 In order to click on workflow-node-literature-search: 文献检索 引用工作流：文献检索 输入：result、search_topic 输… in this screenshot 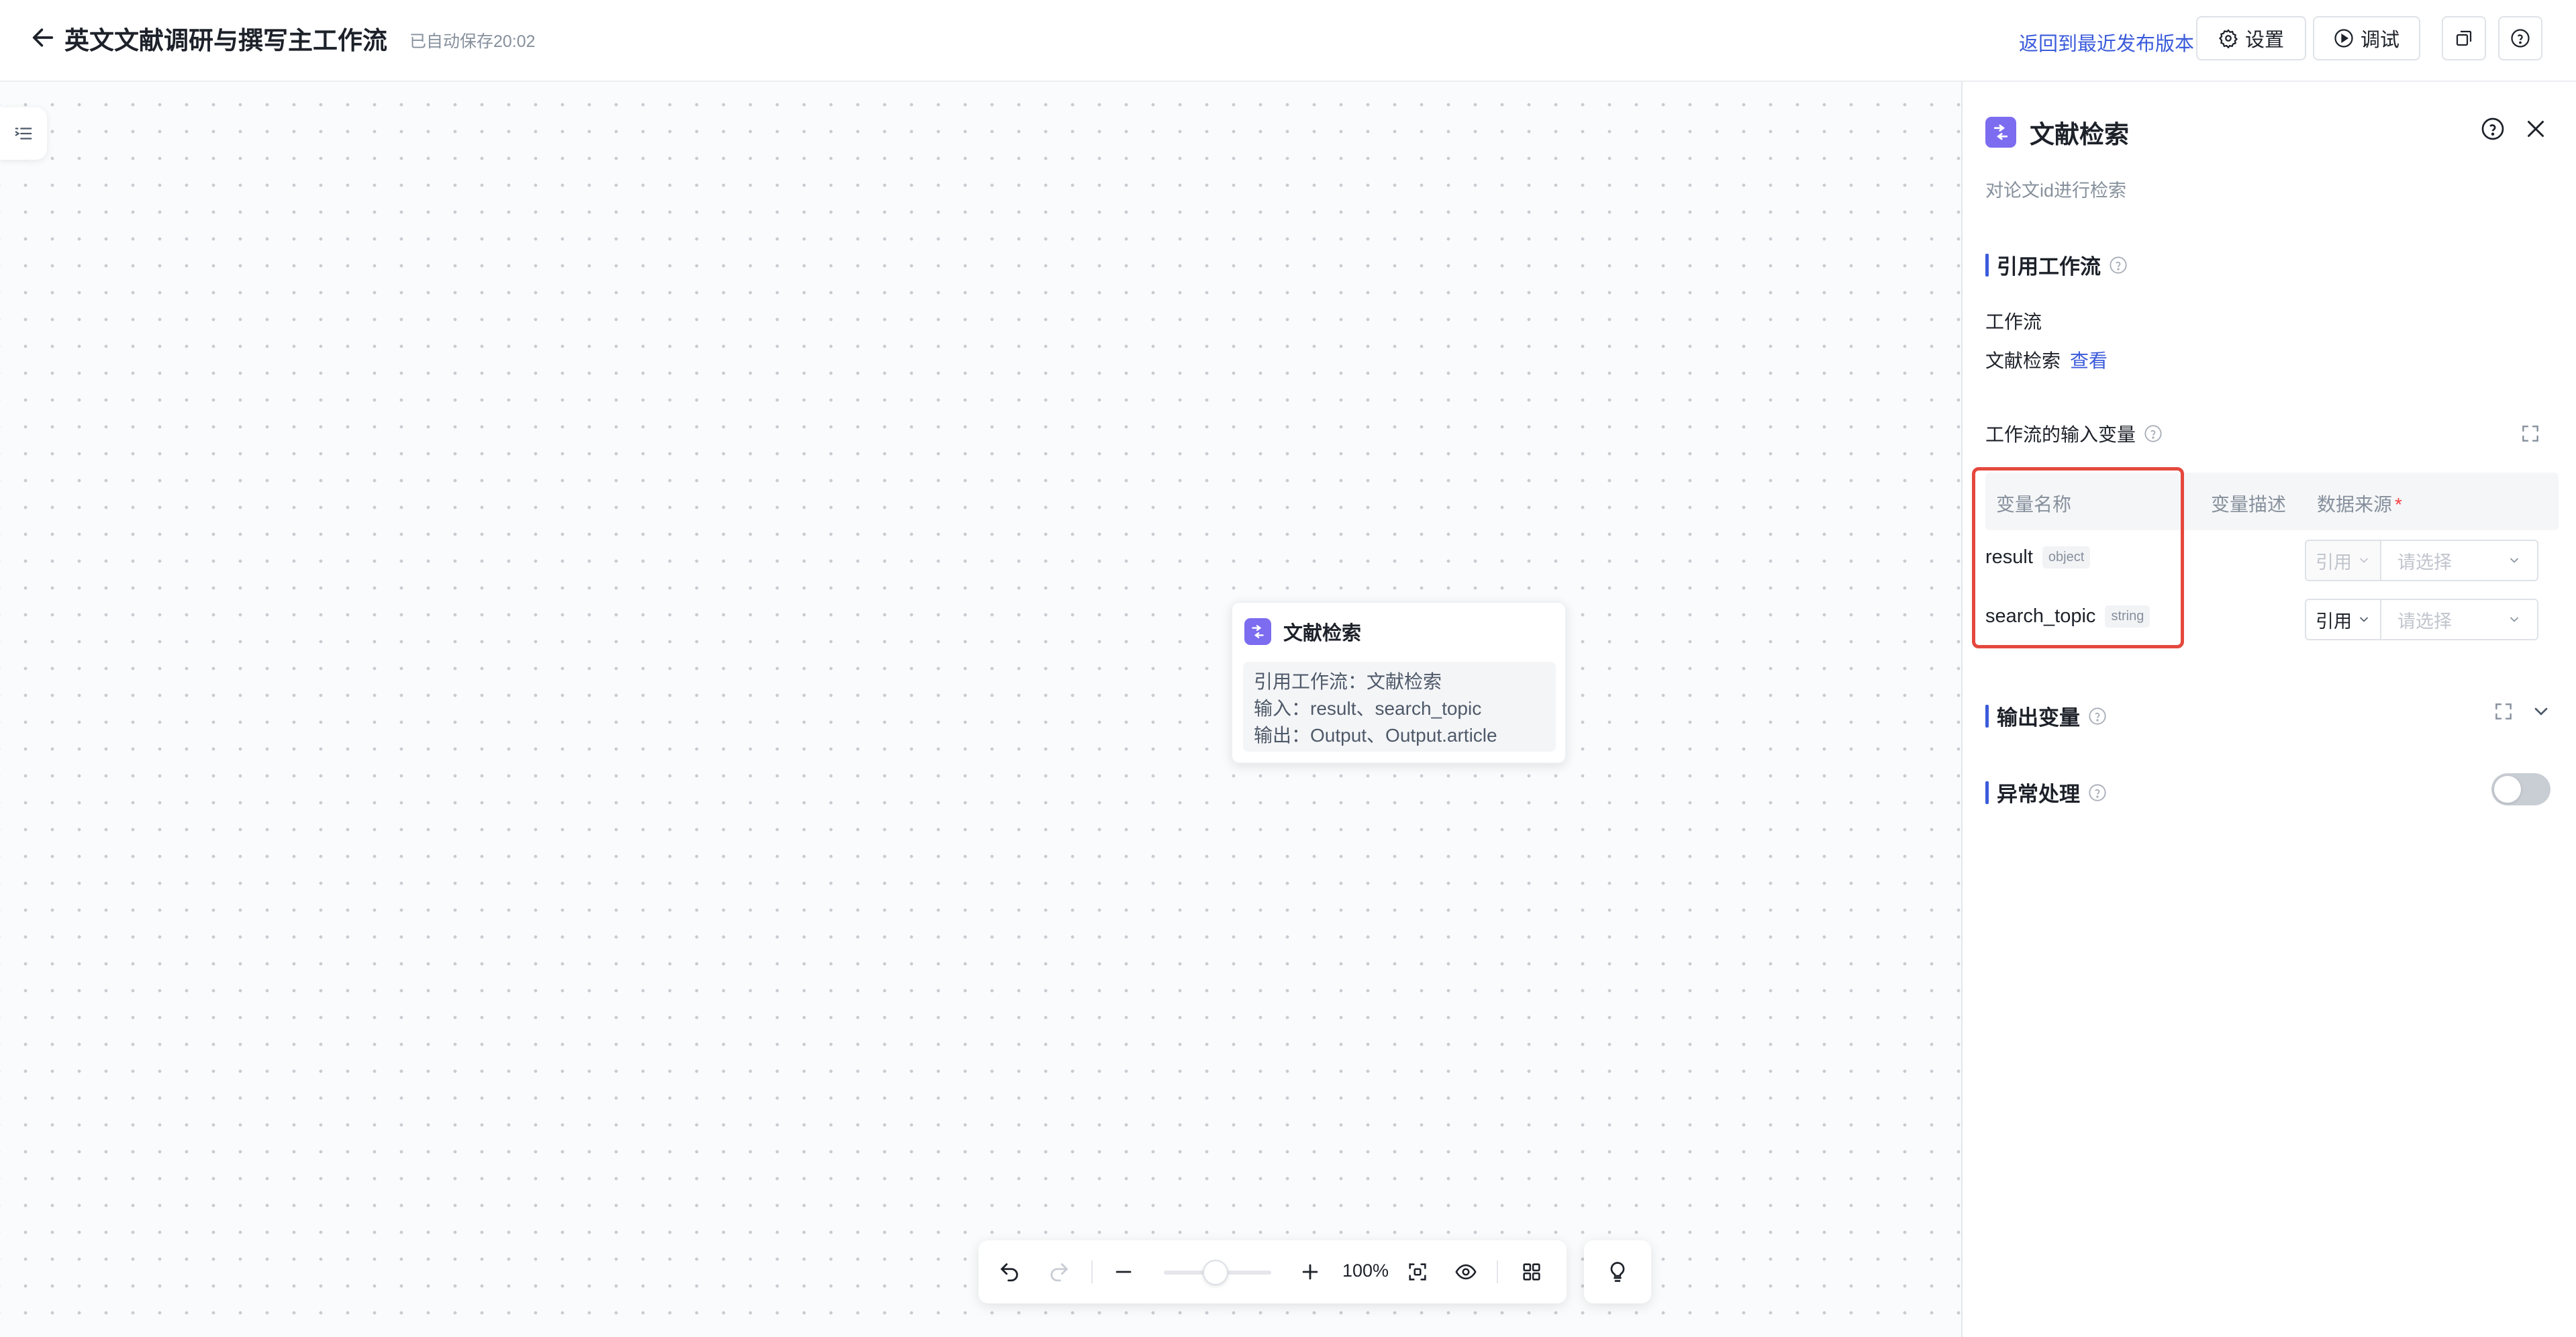, I will do `click(1399, 682)`.